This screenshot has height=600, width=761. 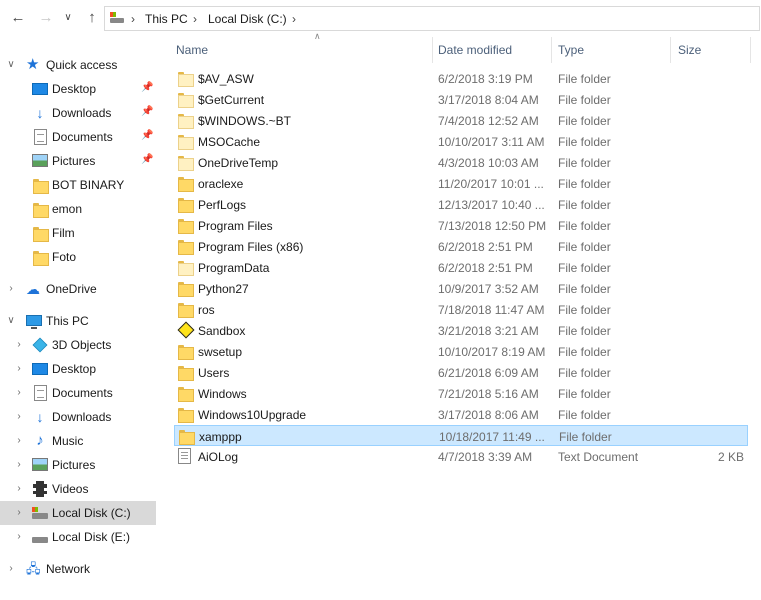 What do you see at coordinates (78, 233) in the screenshot?
I see `nav-item-film: Film` at bounding box center [78, 233].